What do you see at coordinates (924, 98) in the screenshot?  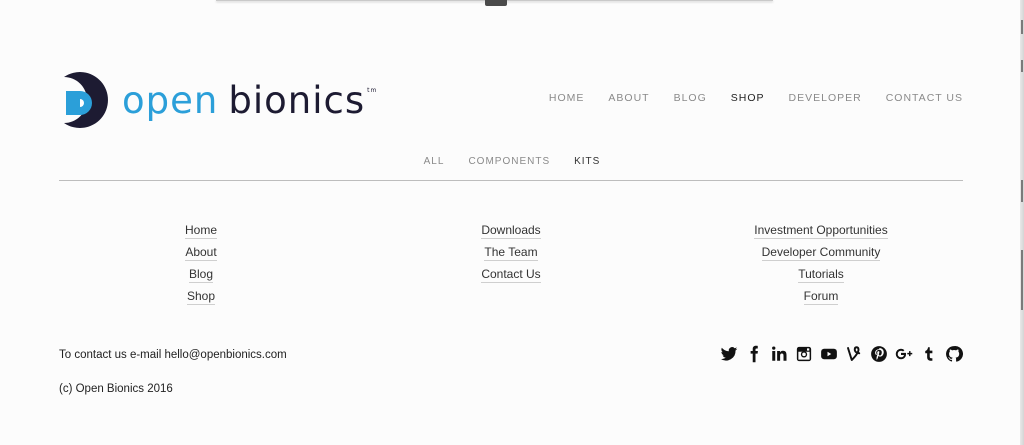 I see `nav-contact-us: CONTACT US` at bounding box center [924, 98].